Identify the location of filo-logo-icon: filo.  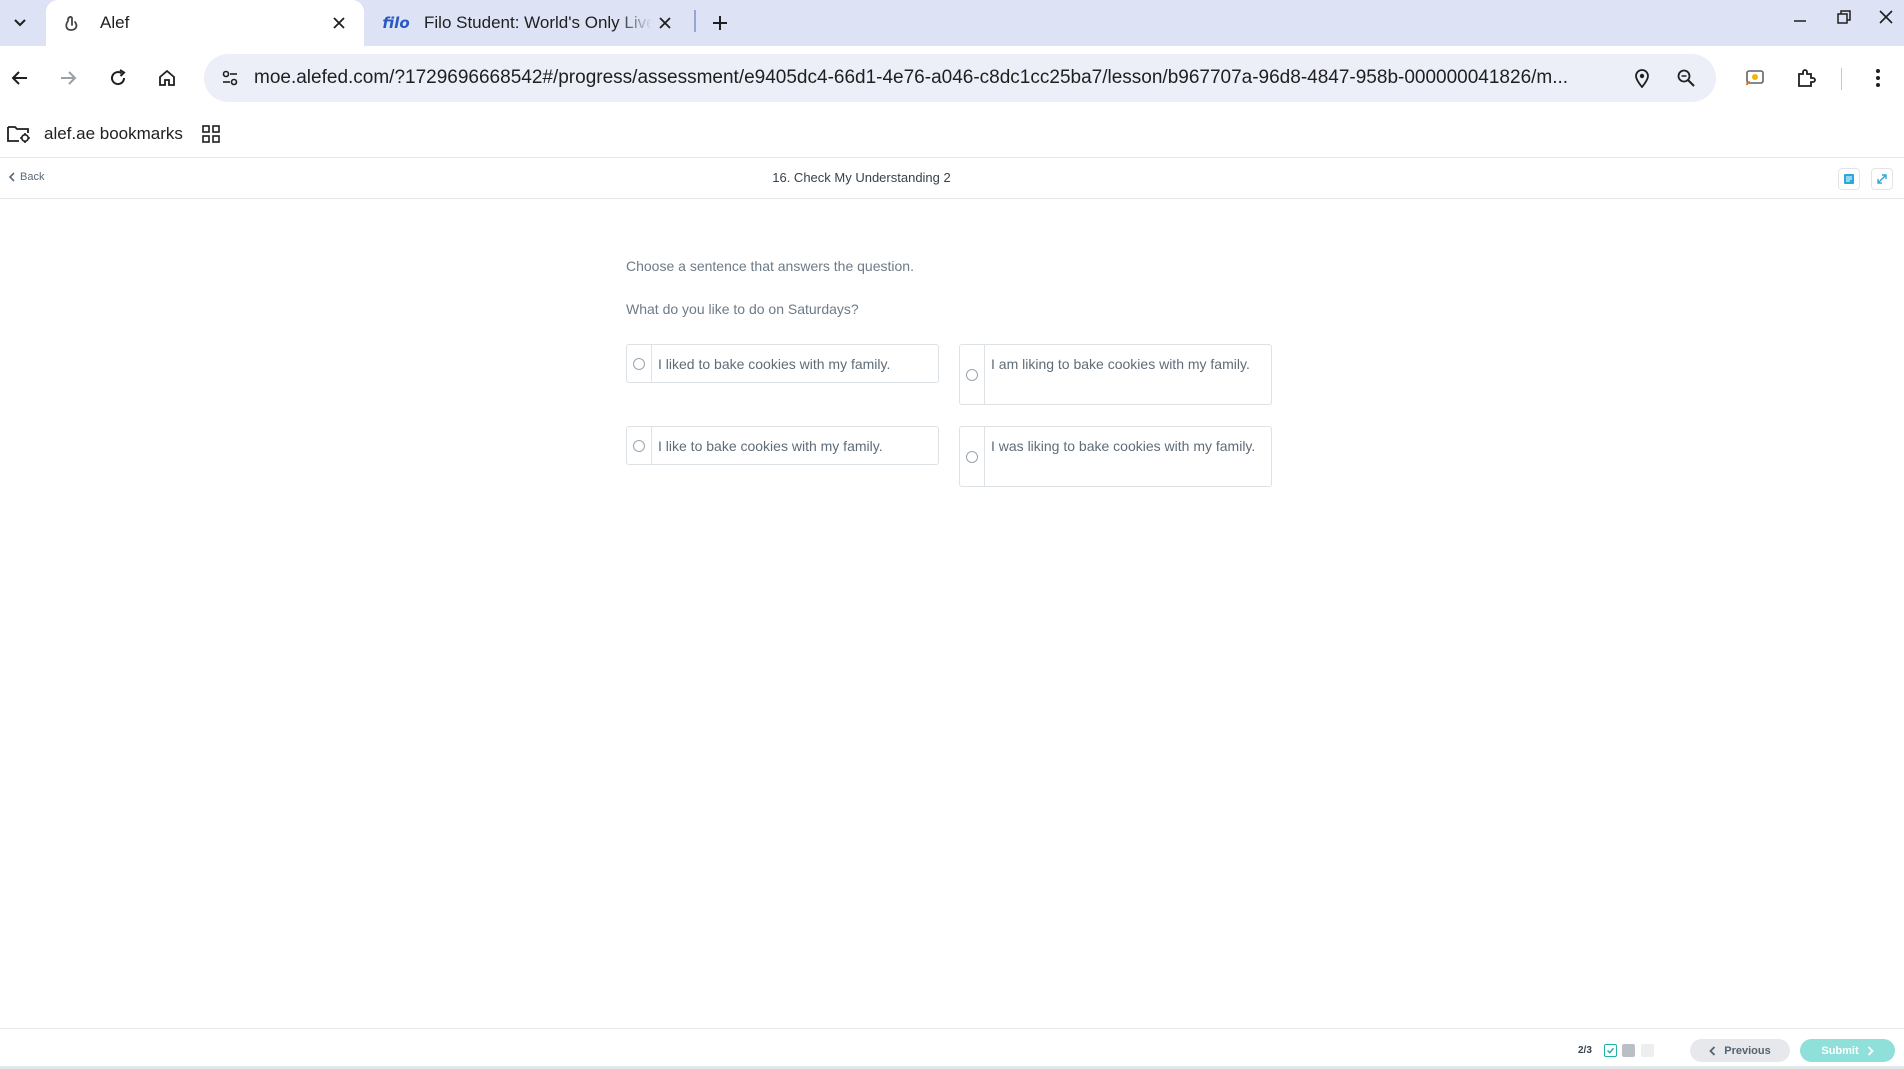
(396, 23).